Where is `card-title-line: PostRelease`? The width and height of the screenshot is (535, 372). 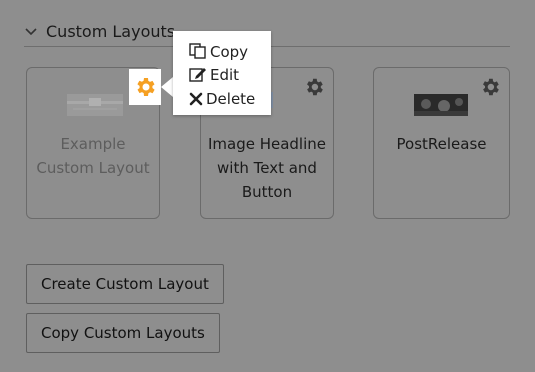
card-title-line: PostRelease is located at coordinates (441, 144).